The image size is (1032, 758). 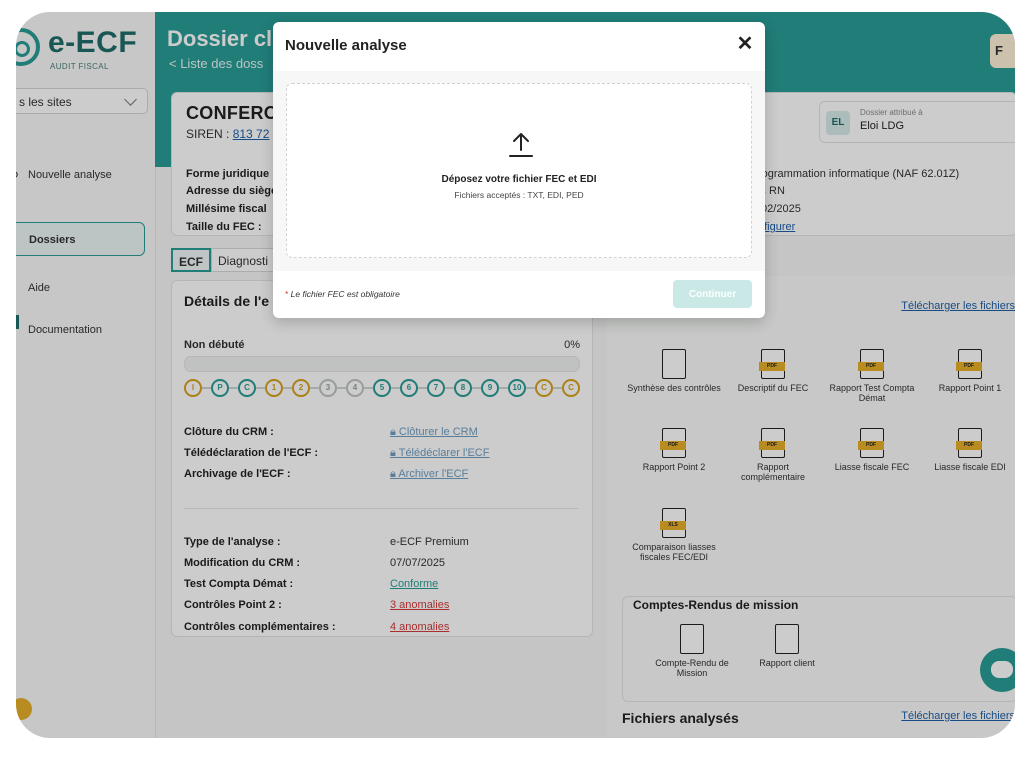 What do you see at coordinates (521, 145) in the screenshot?
I see `upload-icon` at bounding box center [521, 145].